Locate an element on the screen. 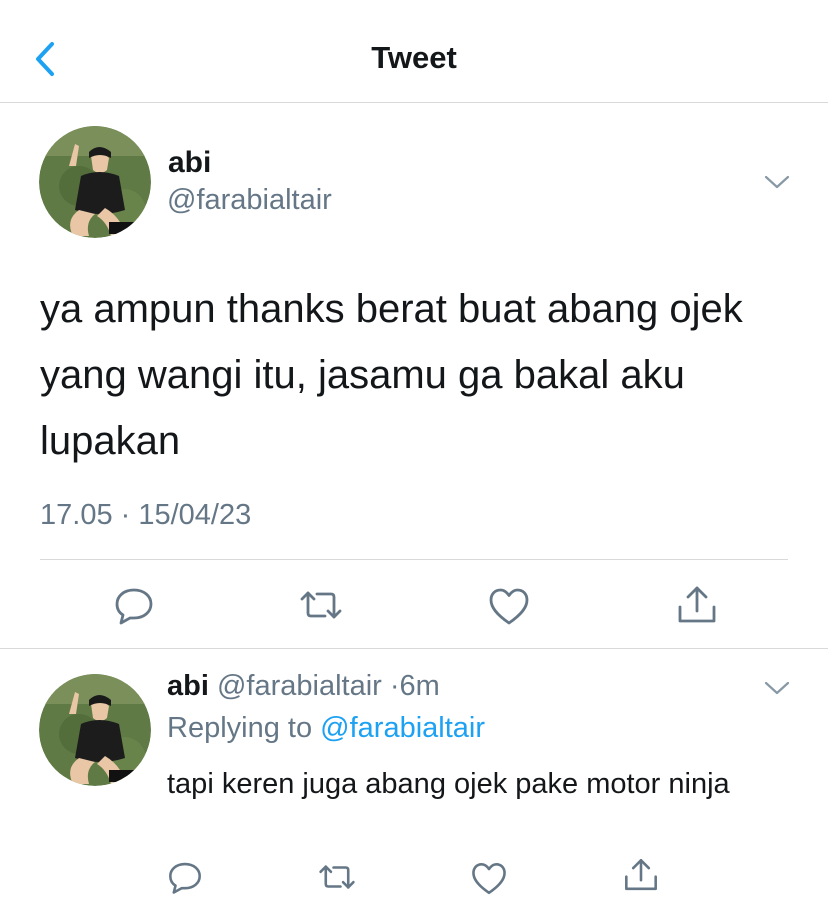 The width and height of the screenshot is (828, 909). top-bar: Tweet is located at coordinates (414, 51).